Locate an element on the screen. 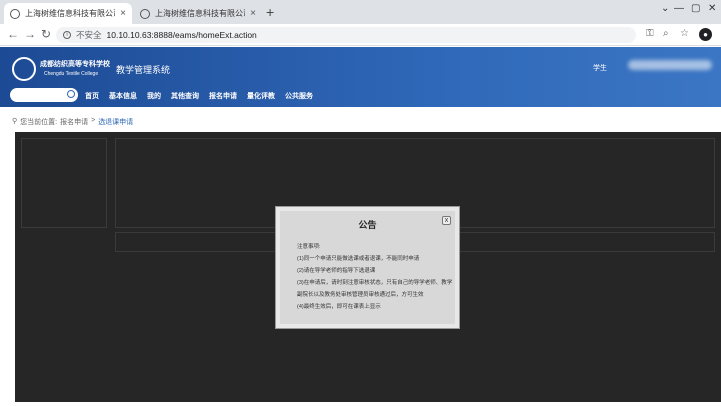  minimize-button: — is located at coordinates (679, 8).